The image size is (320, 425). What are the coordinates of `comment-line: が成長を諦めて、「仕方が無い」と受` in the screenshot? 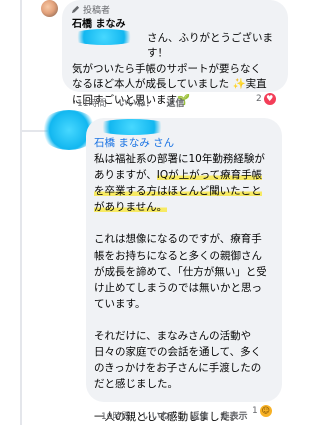 It's located at (180, 271).